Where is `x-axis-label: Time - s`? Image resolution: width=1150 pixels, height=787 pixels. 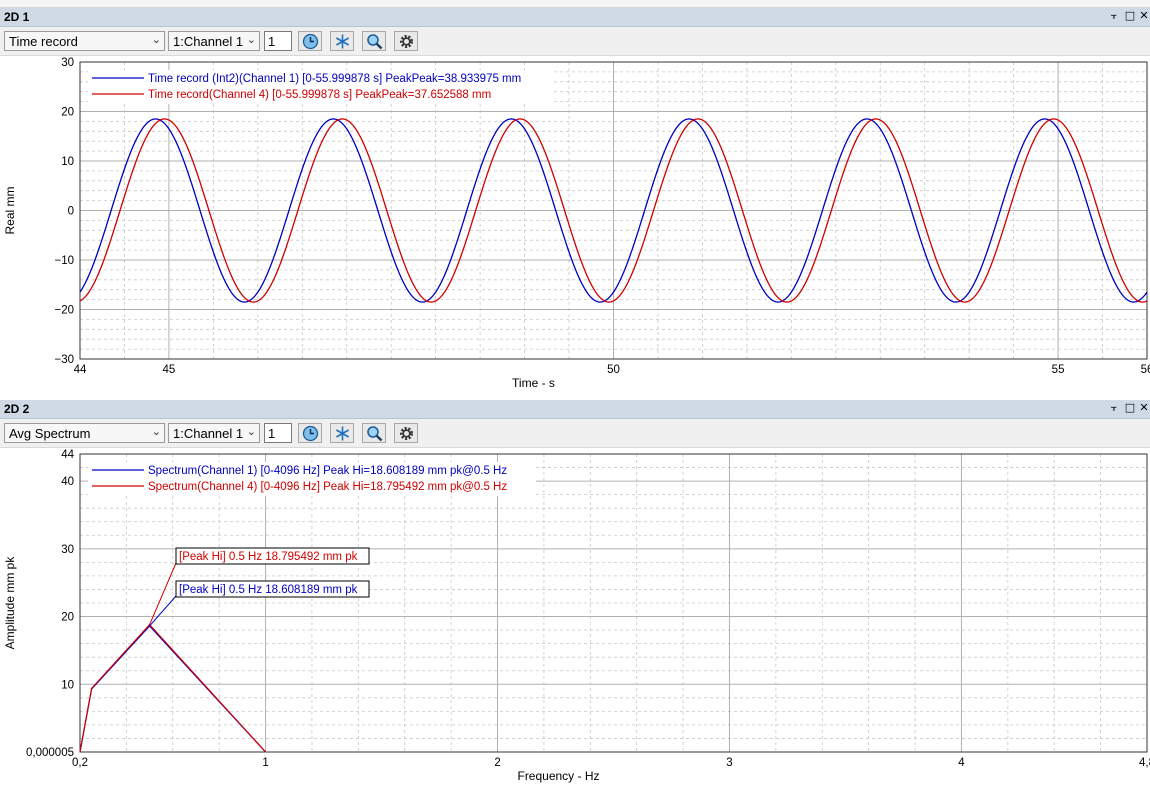
x-axis-label: Time - s is located at coordinates (533, 383).